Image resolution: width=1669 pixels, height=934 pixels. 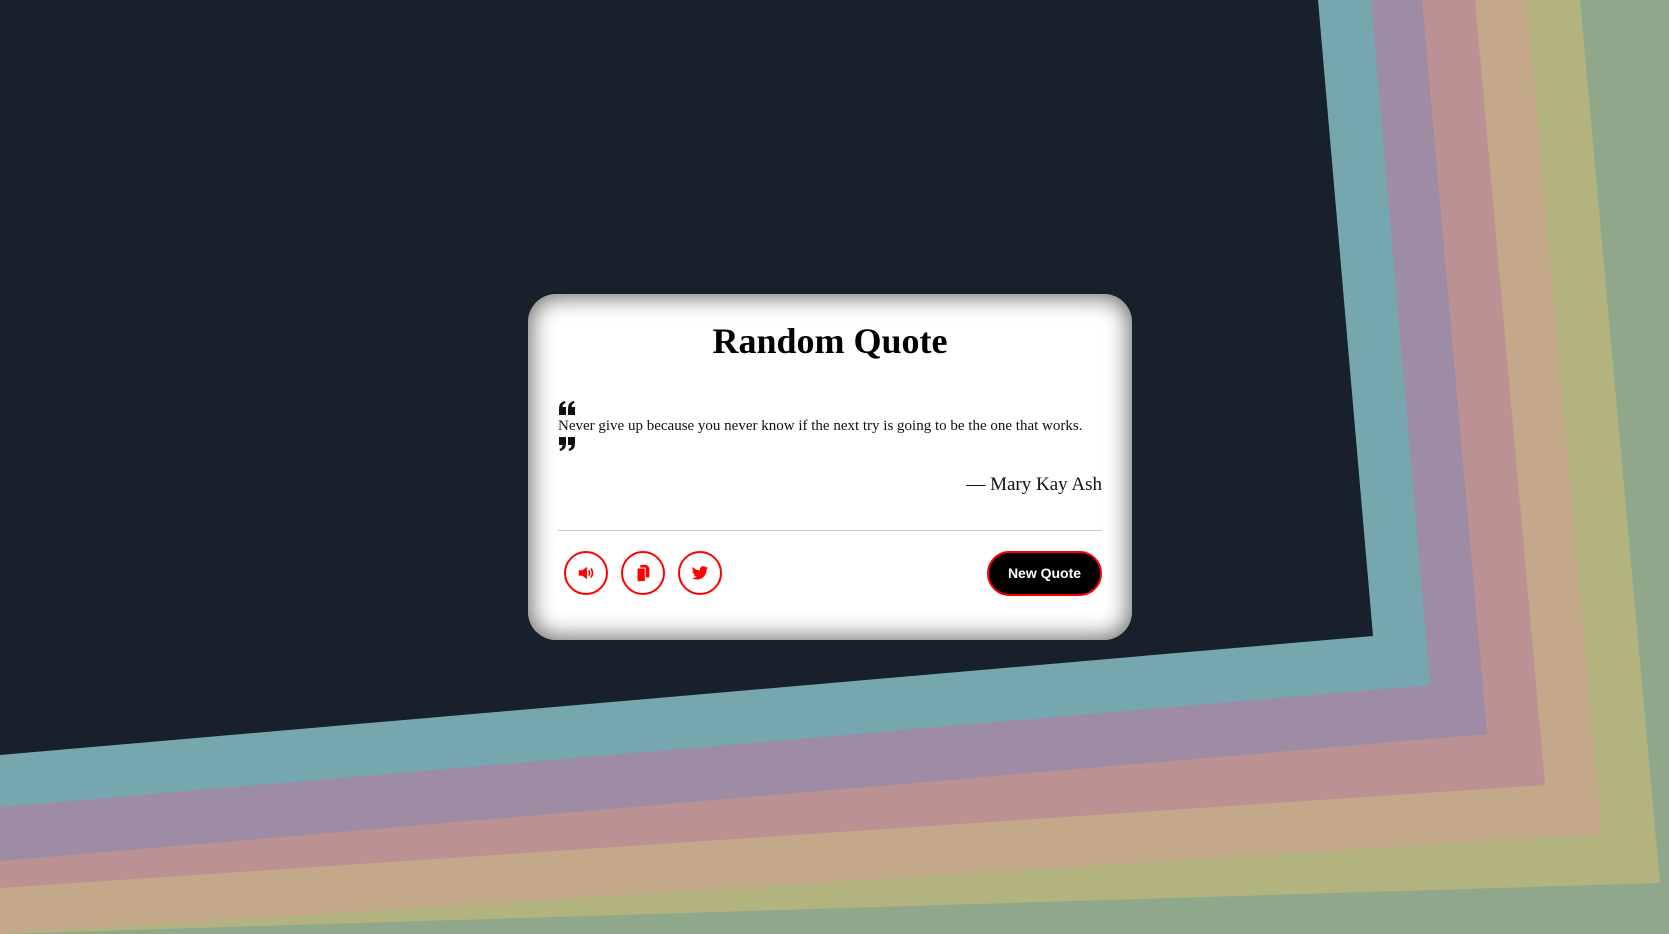 What do you see at coordinates (567, 444) in the screenshot?
I see `close-quote-icon` at bounding box center [567, 444].